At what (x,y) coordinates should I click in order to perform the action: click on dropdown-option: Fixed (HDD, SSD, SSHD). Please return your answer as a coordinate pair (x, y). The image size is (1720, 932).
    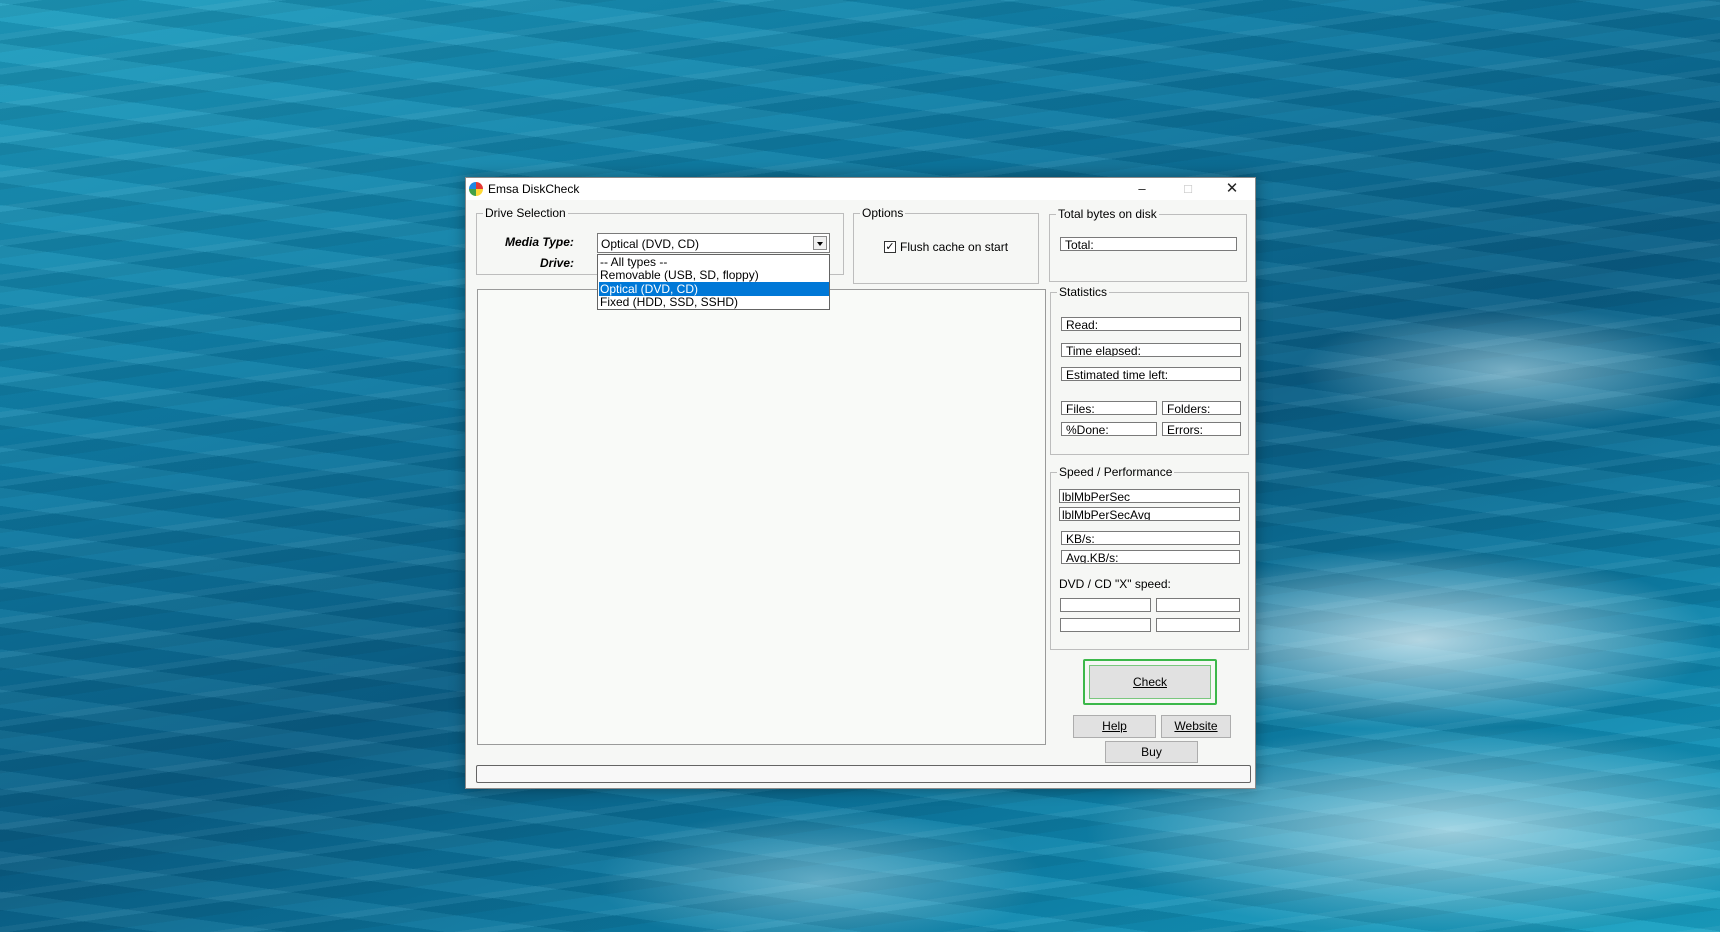
    Looking at the image, I should click on (714, 302).